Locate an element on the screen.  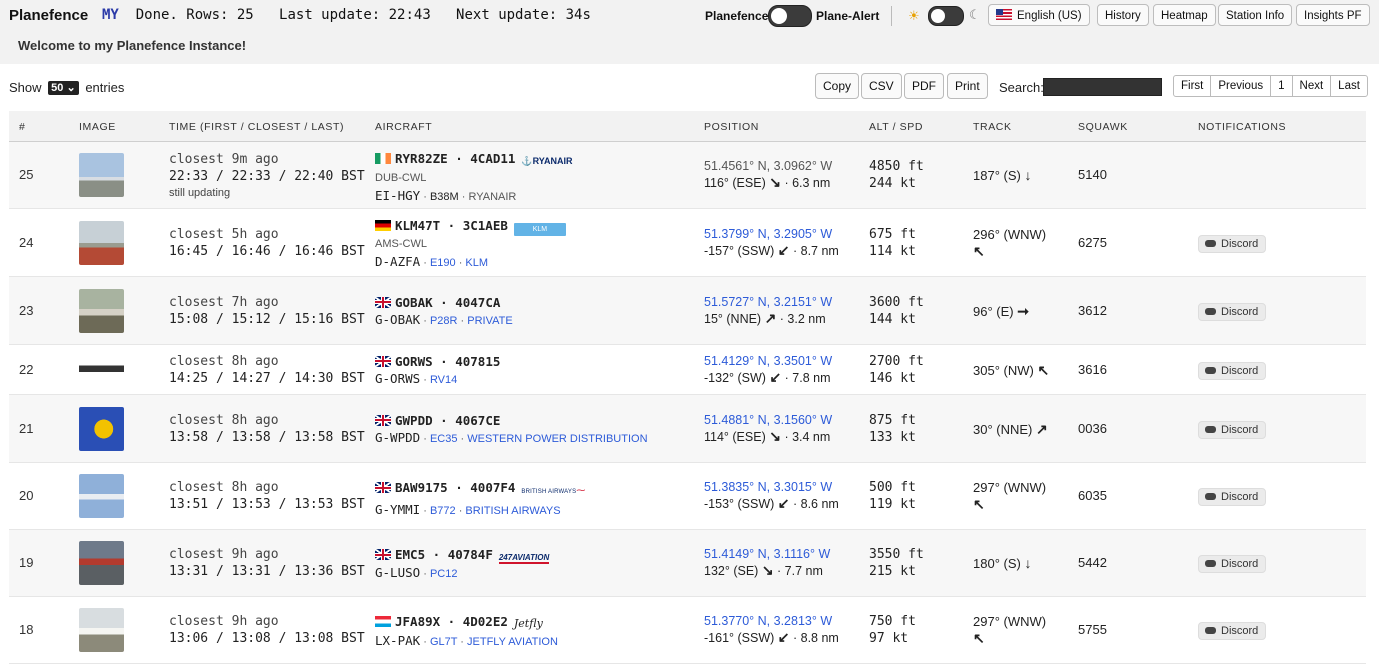
hex-code: 40784F is located at coordinates (470, 554).